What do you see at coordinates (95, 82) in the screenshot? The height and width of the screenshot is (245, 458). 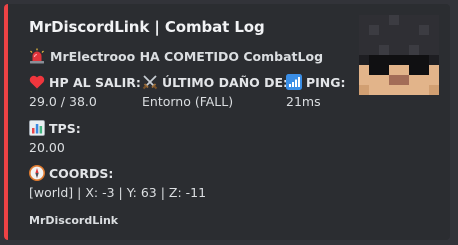 I see `field-hp-name: HP AL SALIR:` at bounding box center [95, 82].